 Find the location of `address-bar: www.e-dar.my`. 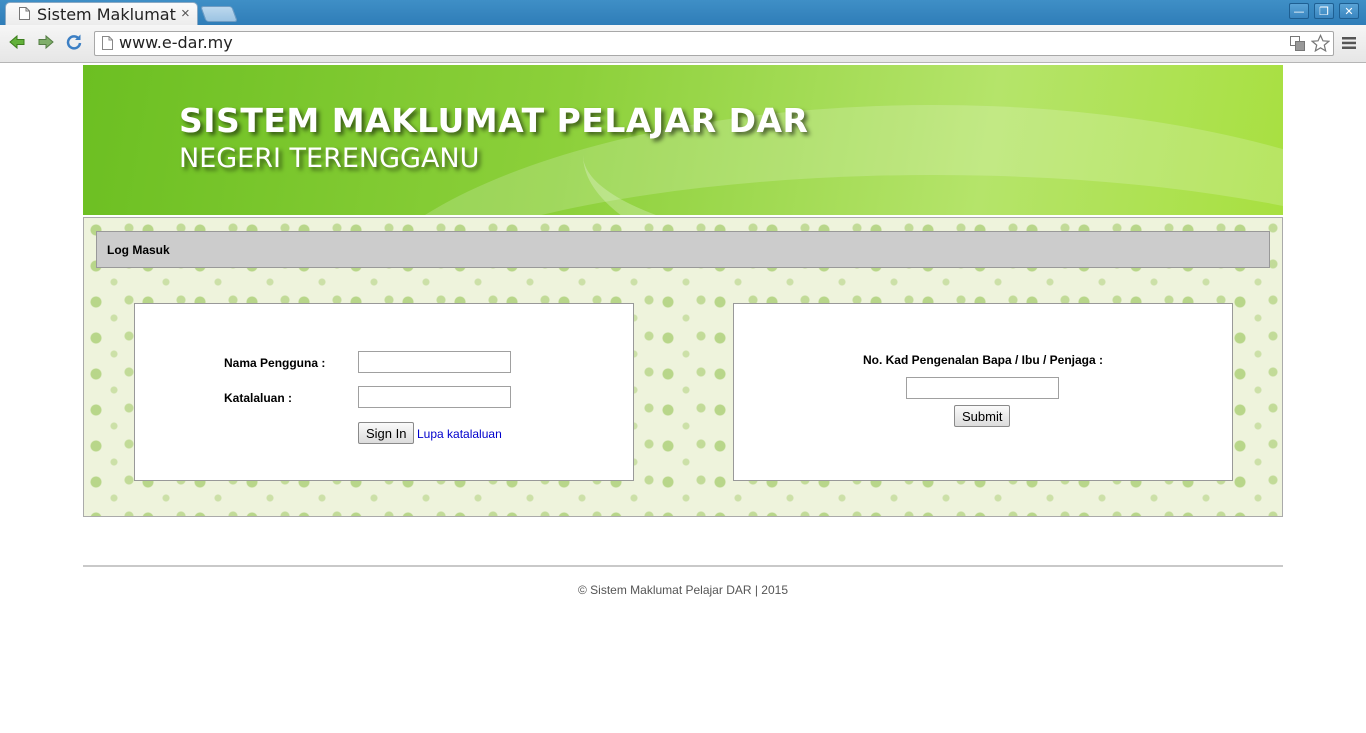

address-bar: www.e-dar.my is located at coordinates (714, 43).